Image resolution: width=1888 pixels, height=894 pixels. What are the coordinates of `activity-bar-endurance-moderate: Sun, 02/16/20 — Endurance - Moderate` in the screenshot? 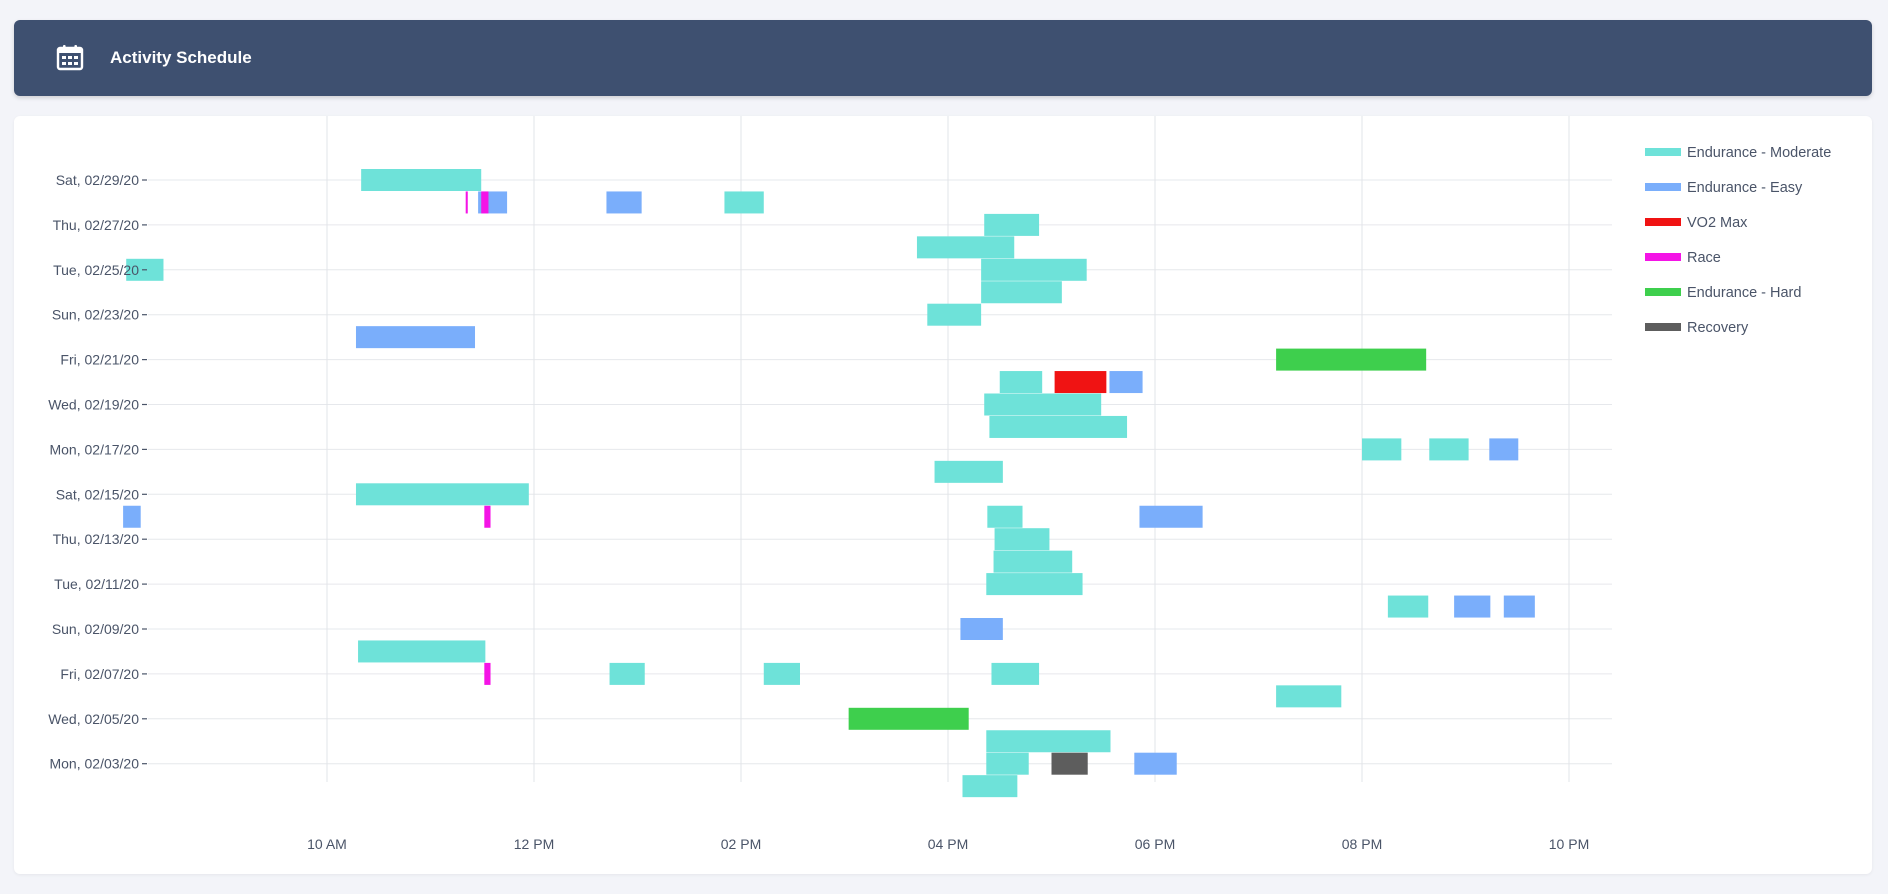 It's located at (968, 471).